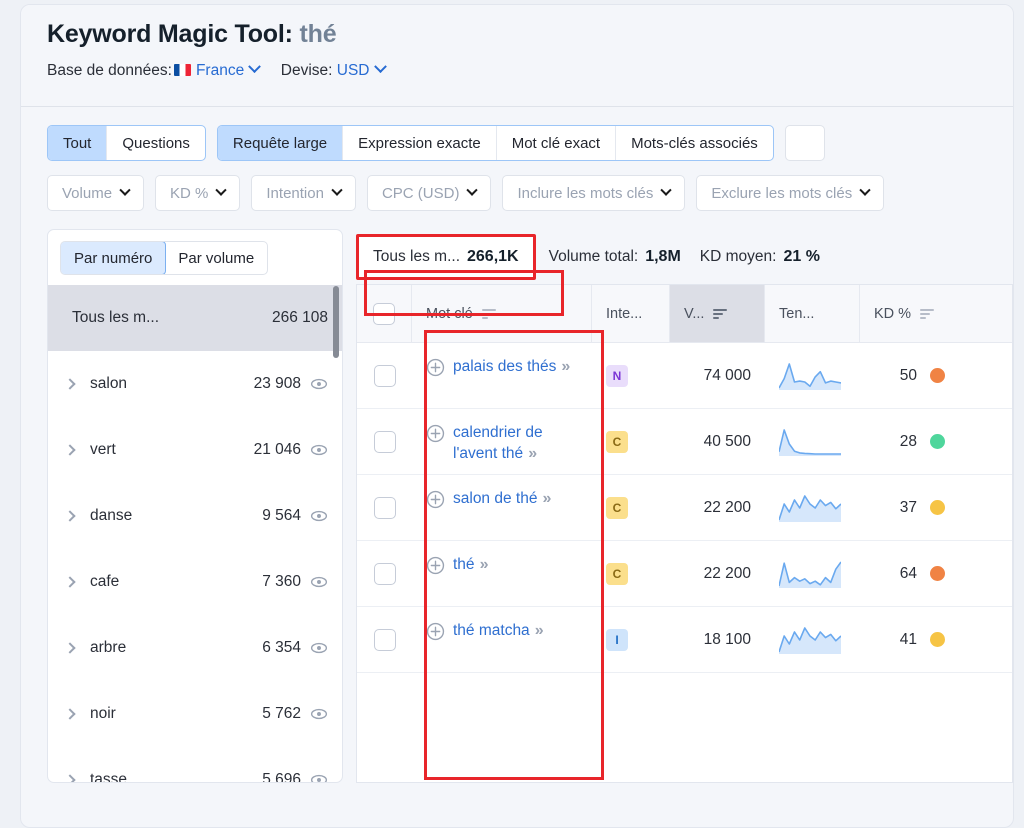 The height and width of the screenshot is (828, 1024). Describe the element at coordinates (464, 564) in the screenshot. I see `keyword-link: thé` at that location.